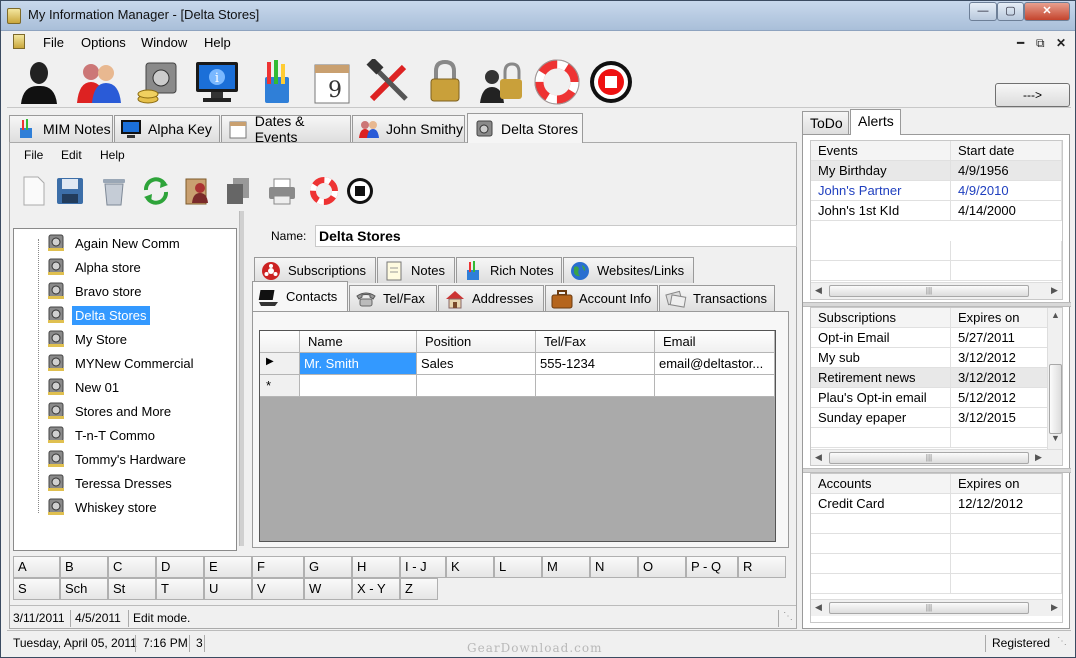  I want to click on cell-tel-fax: 555-1234, so click(595, 364).